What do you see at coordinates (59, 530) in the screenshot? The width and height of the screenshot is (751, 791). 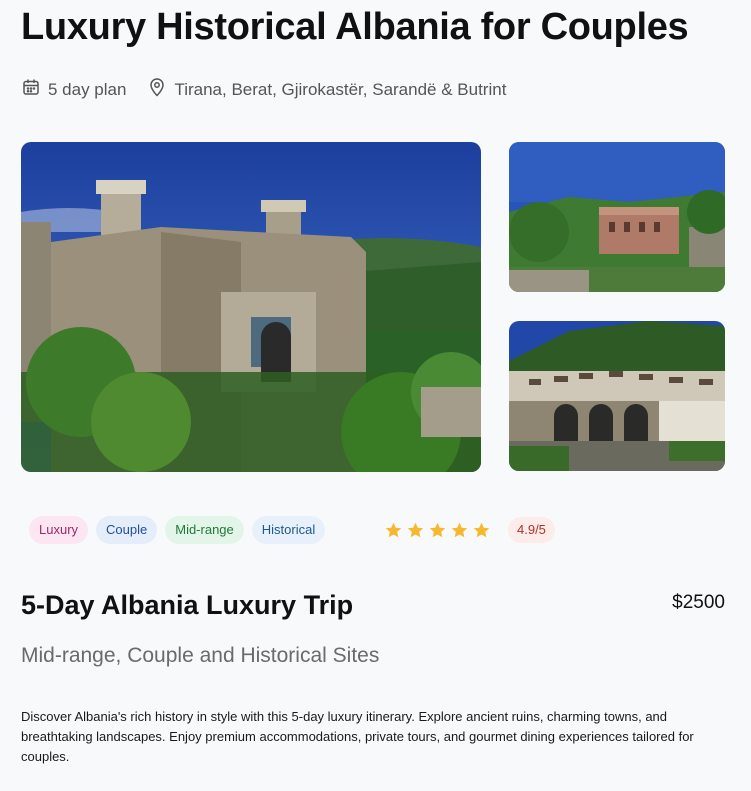 I see `tag-luxury: Luxury` at bounding box center [59, 530].